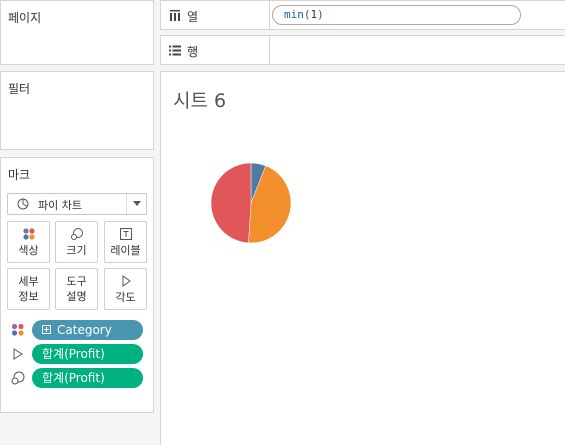 The image size is (565, 445). What do you see at coordinates (175, 15) in the screenshot?
I see `columns-icon` at bounding box center [175, 15].